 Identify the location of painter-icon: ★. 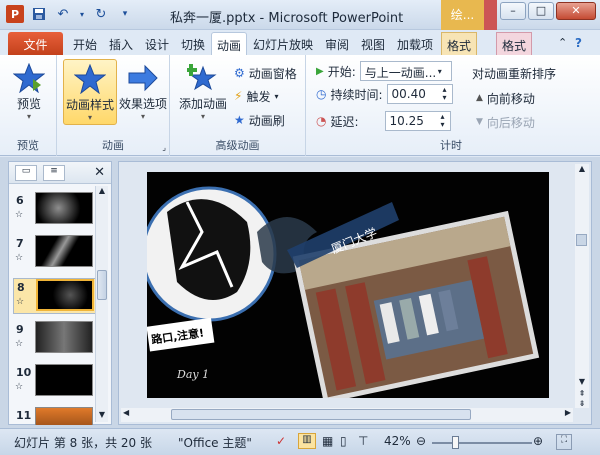
(239, 120).